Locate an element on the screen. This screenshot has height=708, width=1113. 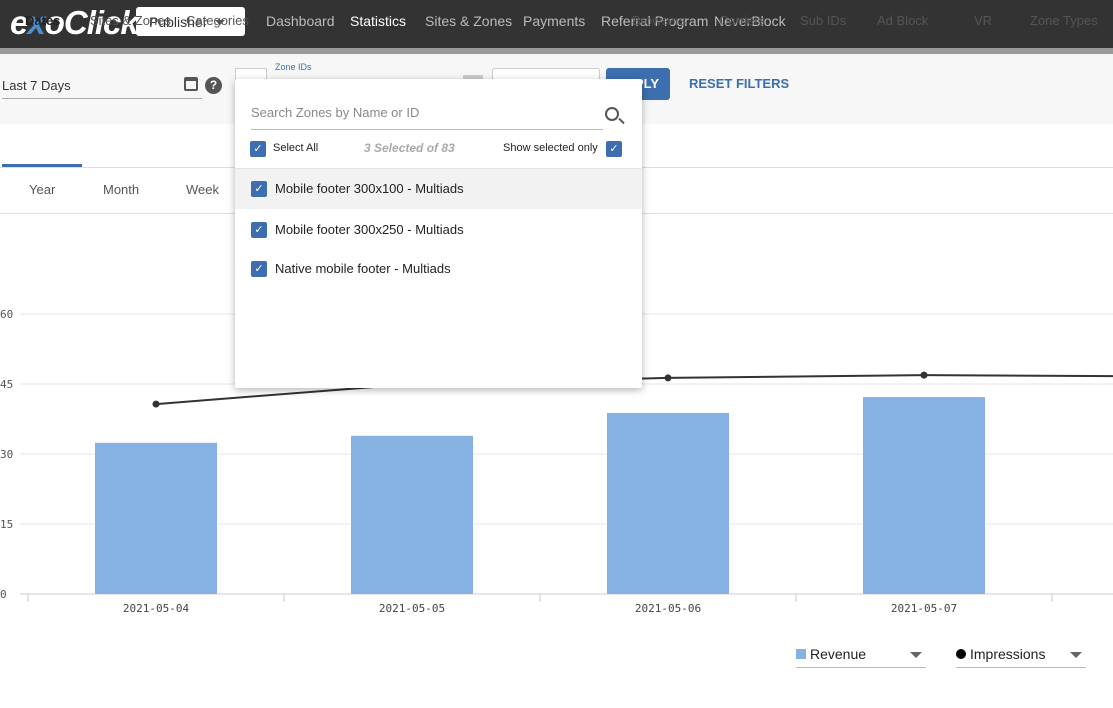
zone-list-item: ✓ Mobile footer 300x250 - Multiads is located at coordinates (438, 230).